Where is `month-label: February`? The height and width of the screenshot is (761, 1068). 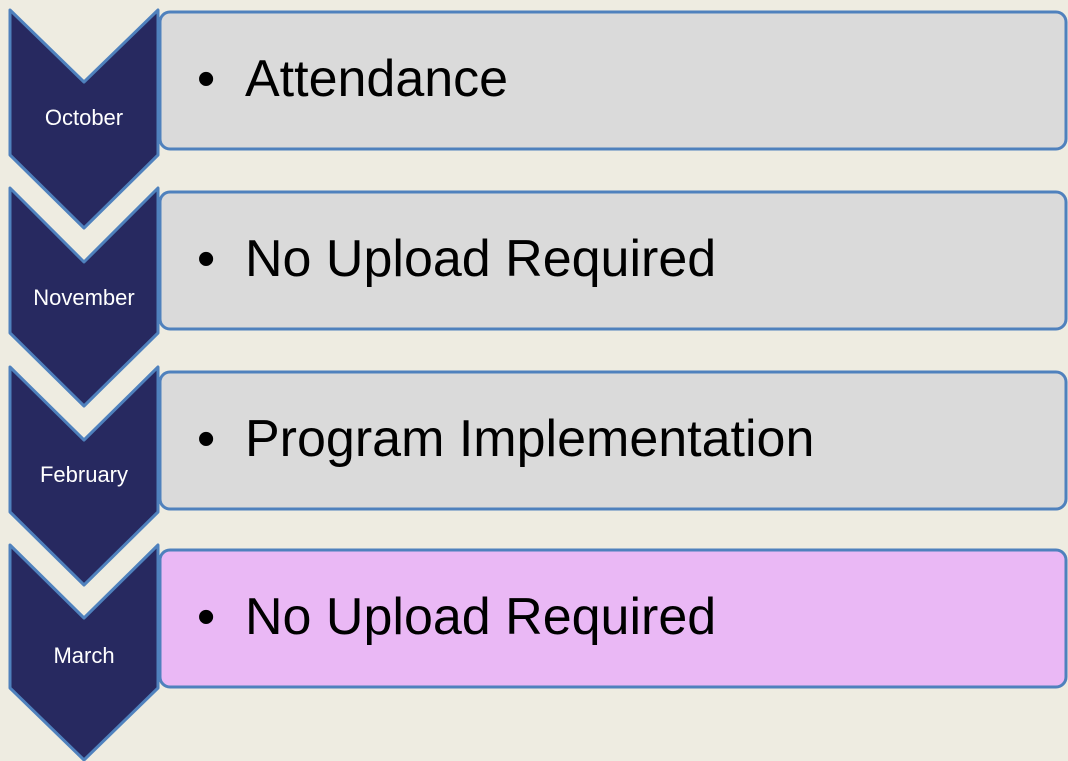 month-label: February is located at coordinates (84, 474).